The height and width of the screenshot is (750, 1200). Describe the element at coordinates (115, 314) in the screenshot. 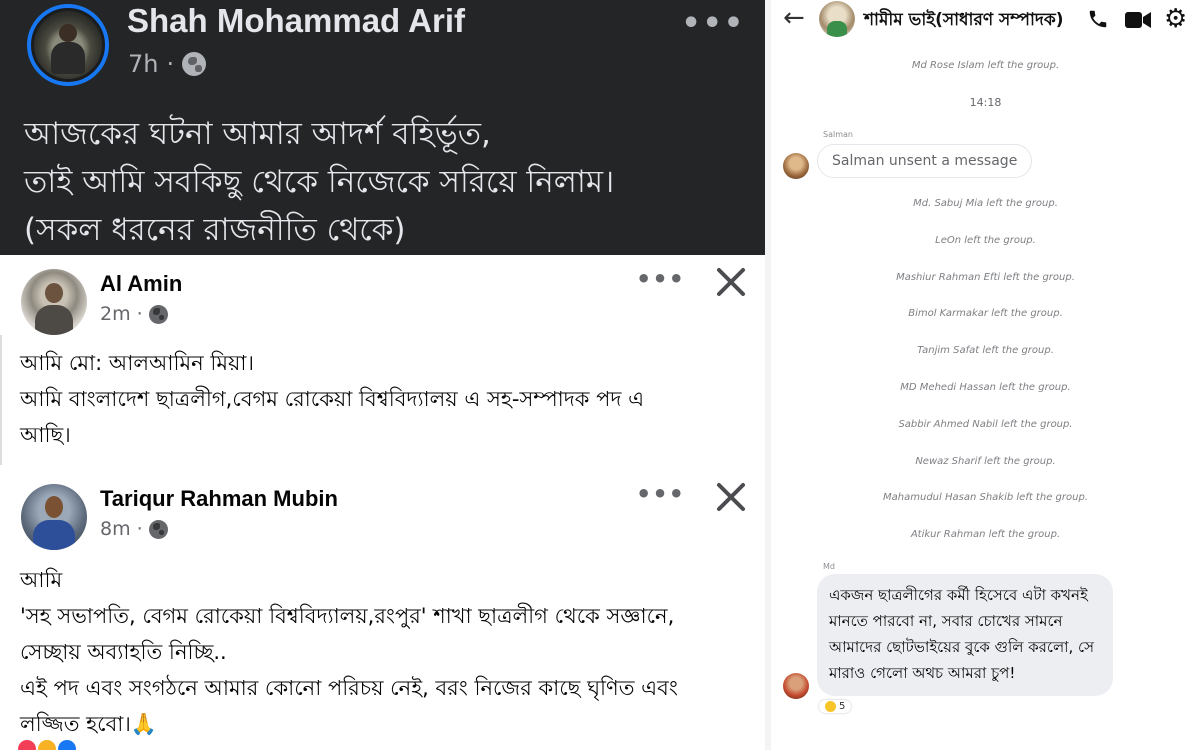

I see `post-time: 2m` at that location.